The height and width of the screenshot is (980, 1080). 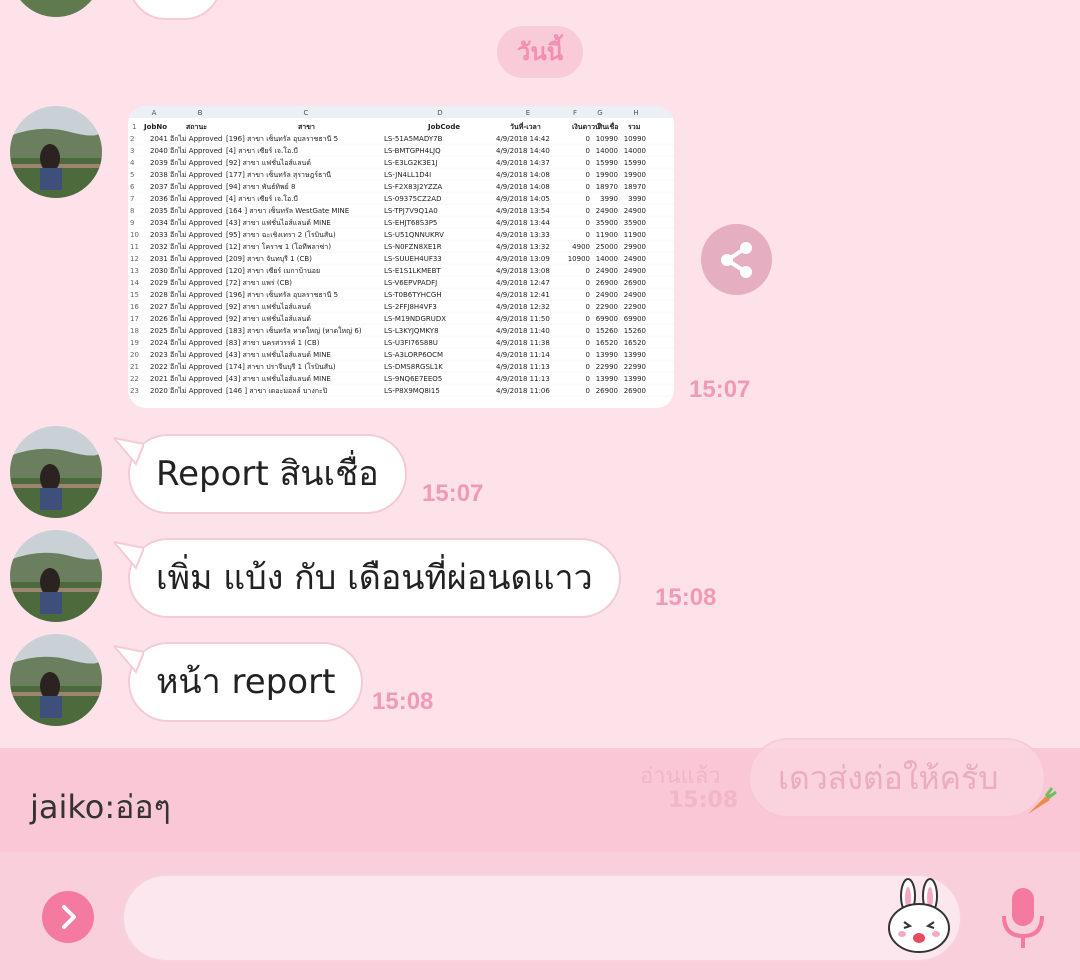 I want to click on message-bubble: เพิ่ม แบ้ง กับ เดือนที่ผ่อนดแาว, so click(x=367, y=578).